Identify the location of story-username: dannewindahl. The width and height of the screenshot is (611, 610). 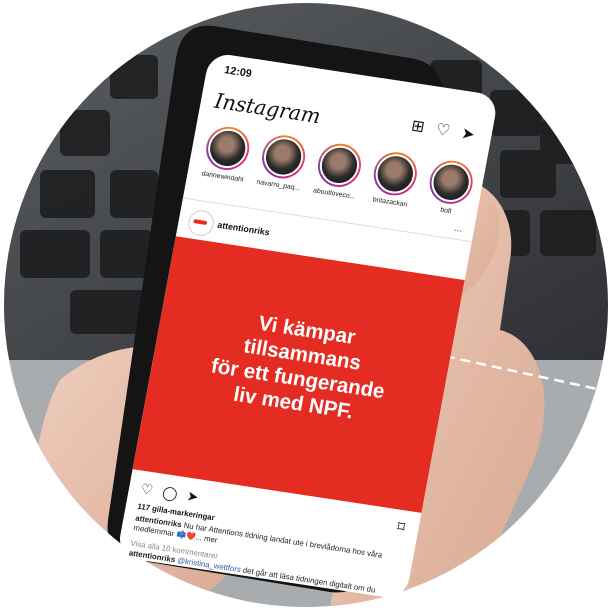
(222, 177).